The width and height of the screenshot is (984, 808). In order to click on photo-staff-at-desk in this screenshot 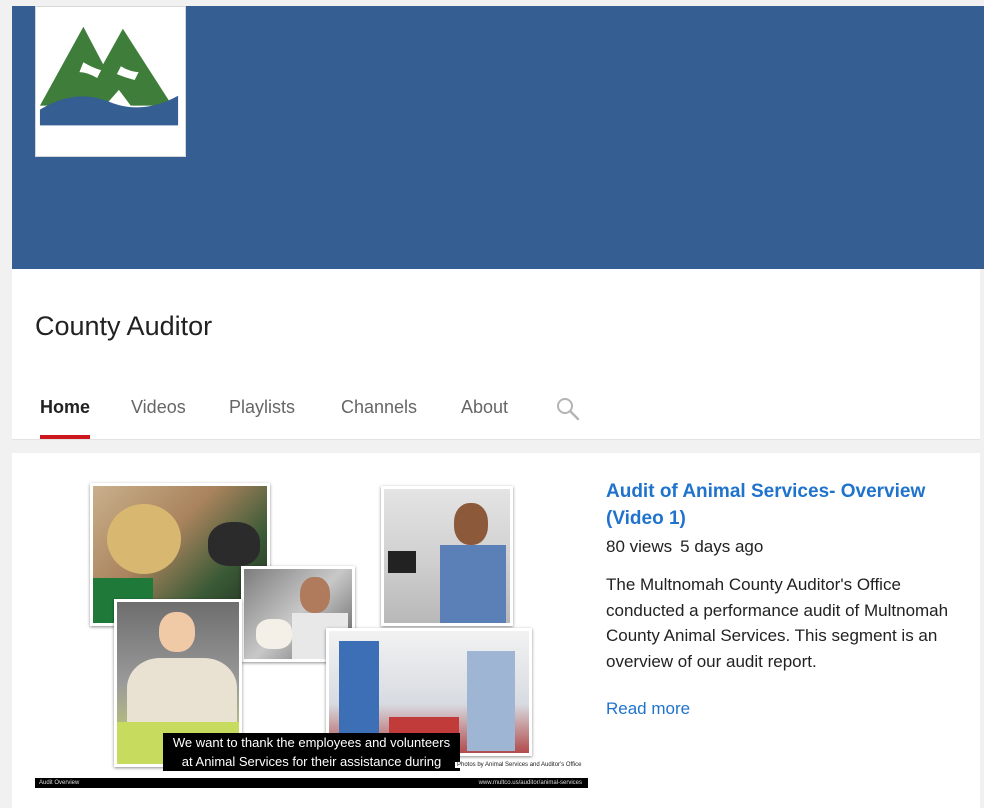, I will do `click(447, 556)`.